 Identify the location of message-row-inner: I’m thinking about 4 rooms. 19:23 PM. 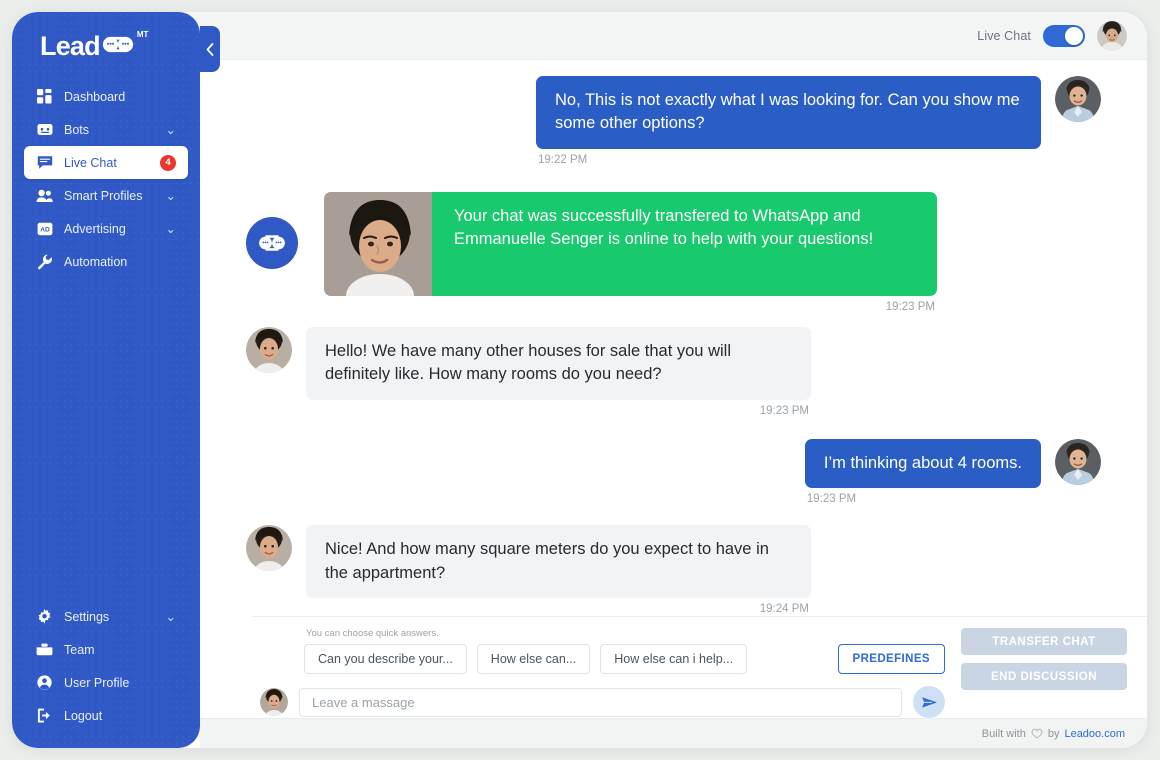
(952, 472).